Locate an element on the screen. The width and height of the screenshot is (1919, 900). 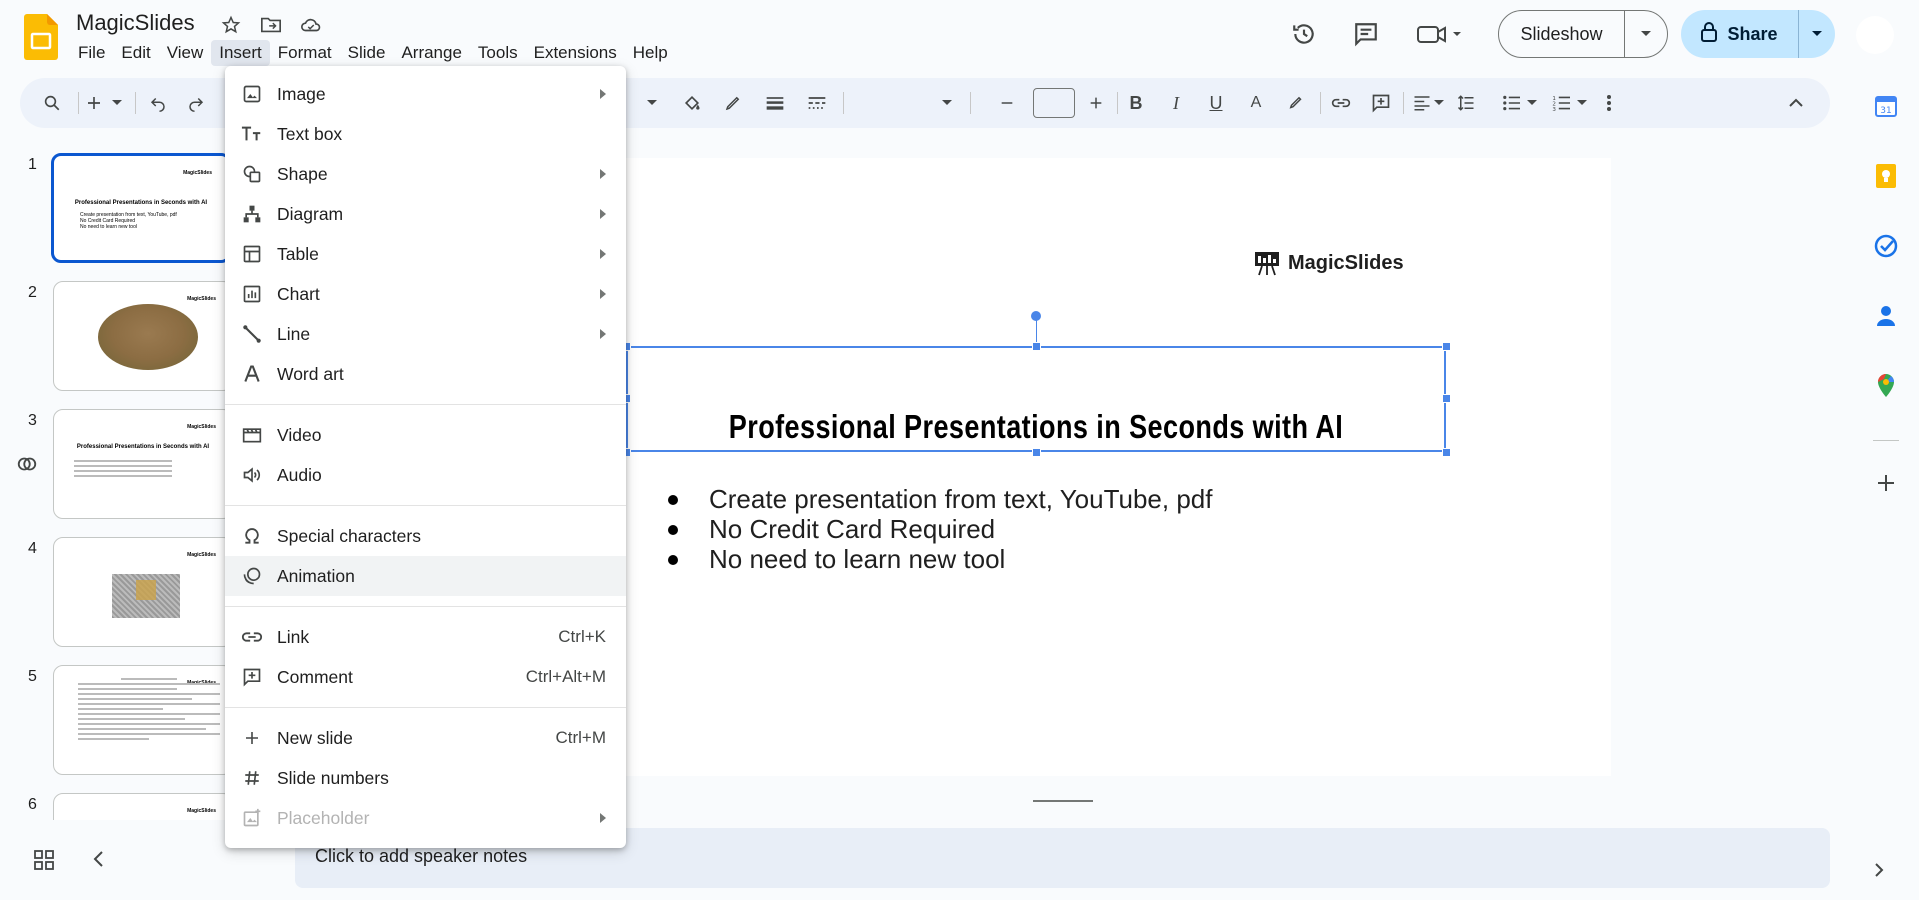
linked-slide-icon is located at coordinates (27, 466).